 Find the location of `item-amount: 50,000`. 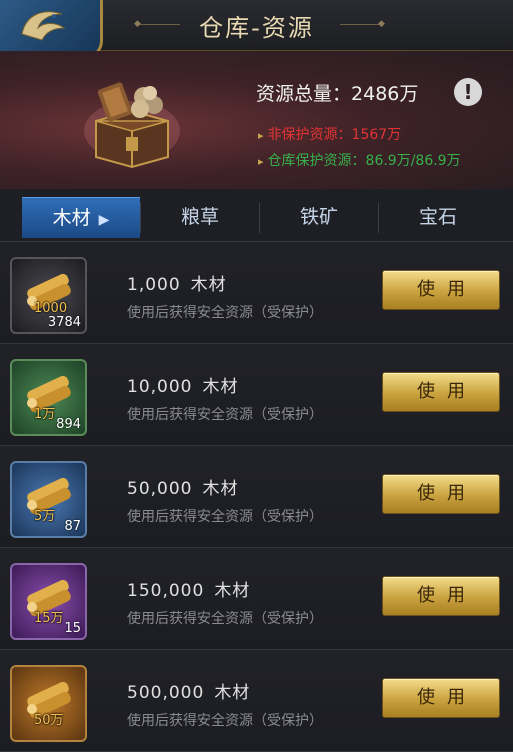

item-amount: 50,000 is located at coordinates (160, 489).